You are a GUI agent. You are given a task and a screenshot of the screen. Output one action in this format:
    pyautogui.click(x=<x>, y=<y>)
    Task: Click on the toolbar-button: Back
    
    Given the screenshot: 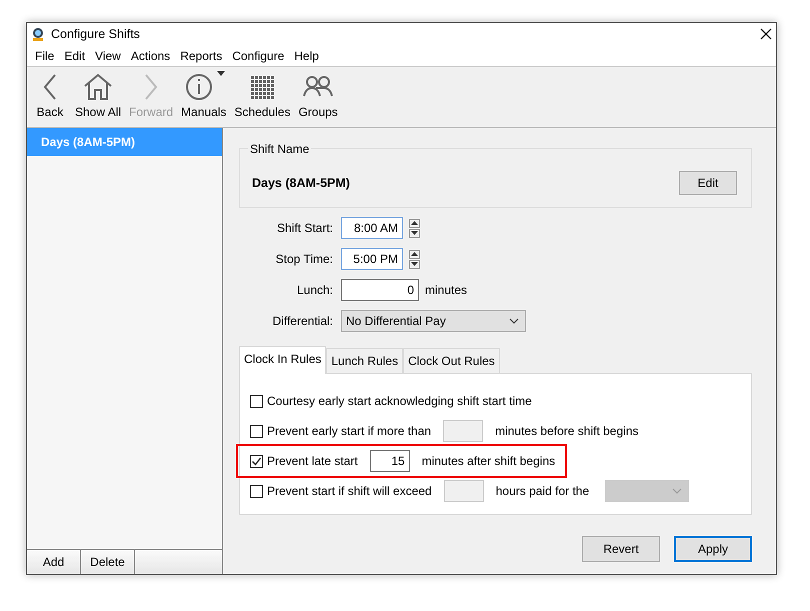 What is the action you would take?
    pyautogui.click(x=50, y=96)
    